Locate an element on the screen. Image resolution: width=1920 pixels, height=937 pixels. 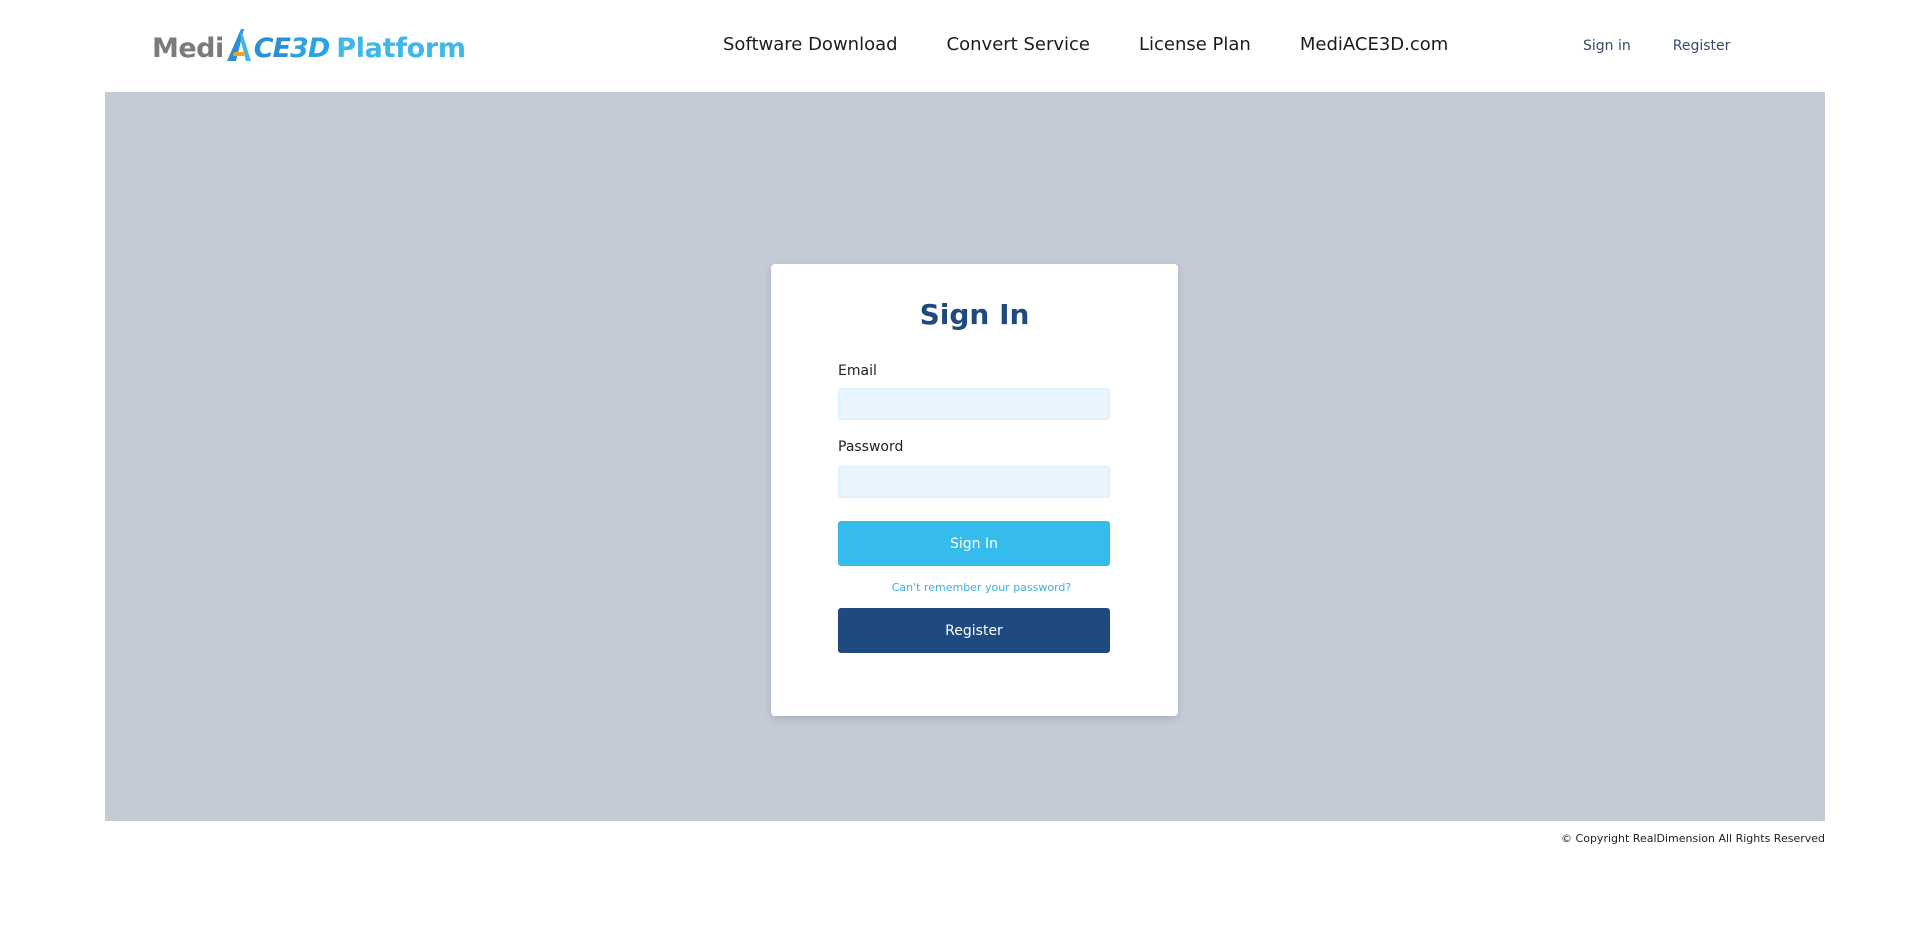
password-input is located at coordinates (974, 482).